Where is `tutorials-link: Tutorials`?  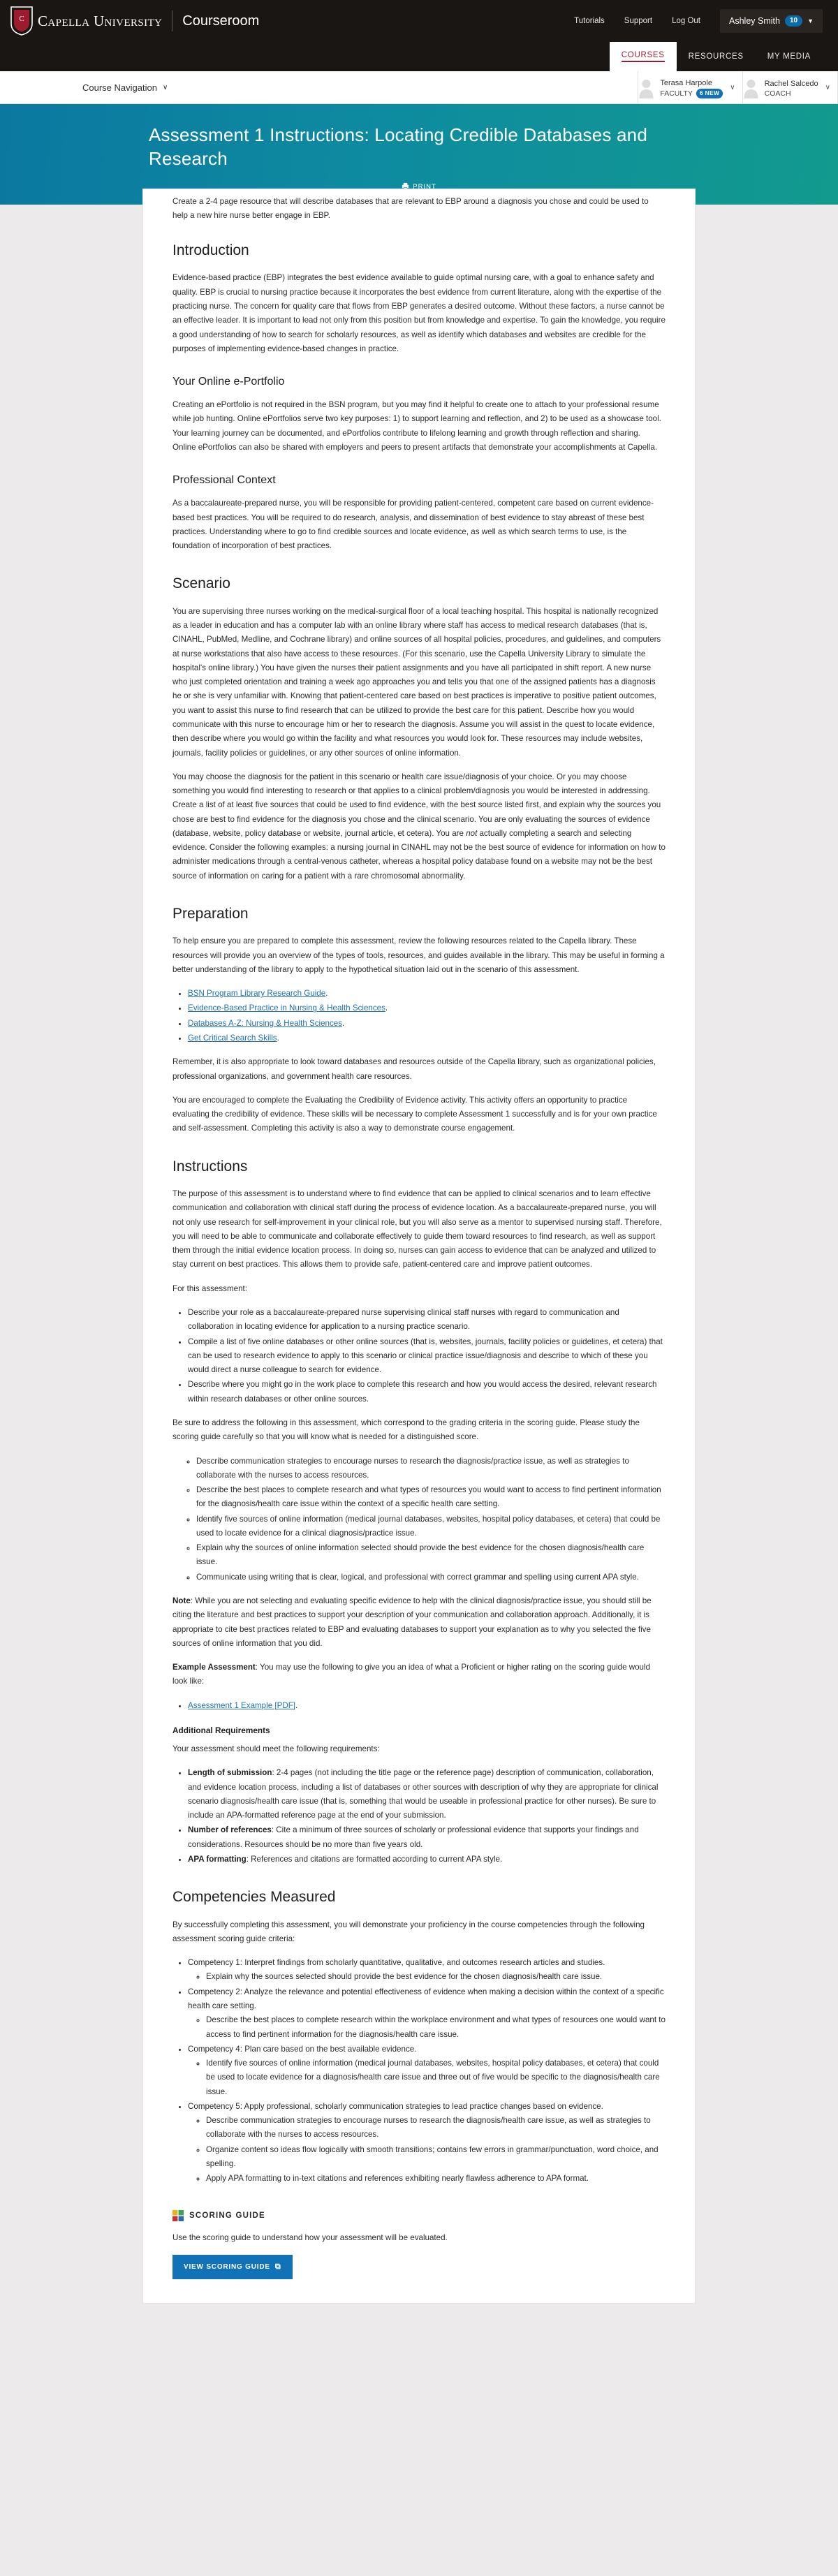 tutorials-link: Tutorials is located at coordinates (589, 21).